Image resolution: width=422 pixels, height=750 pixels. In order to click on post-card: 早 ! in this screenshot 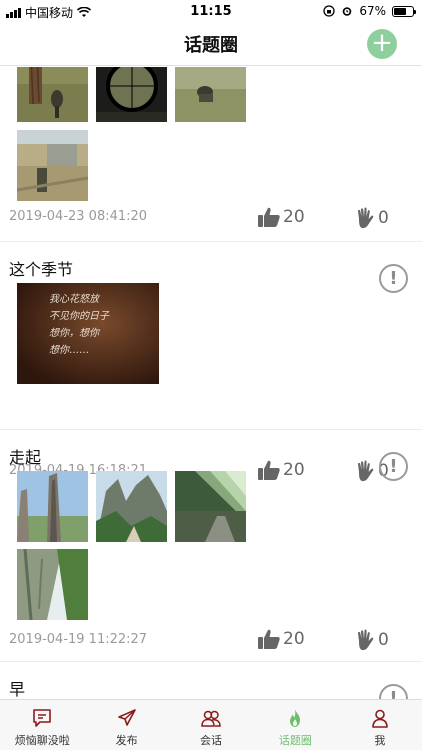, I will do `click(211, 680)`.